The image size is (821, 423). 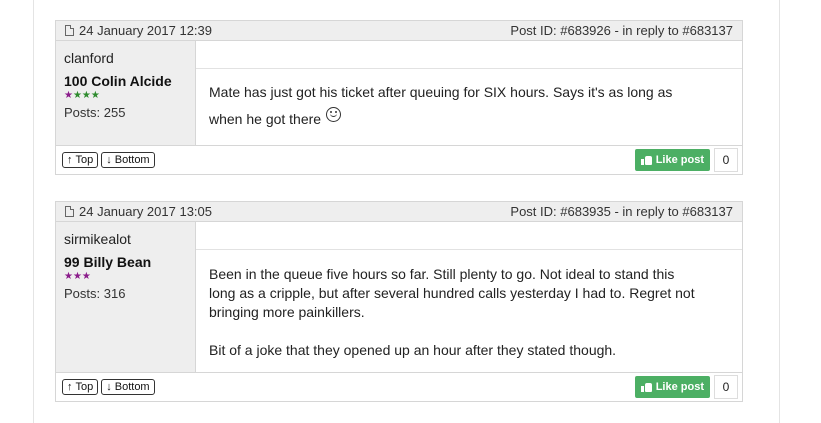 What do you see at coordinates (334, 114) in the screenshot?
I see `smiley-icon` at bounding box center [334, 114].